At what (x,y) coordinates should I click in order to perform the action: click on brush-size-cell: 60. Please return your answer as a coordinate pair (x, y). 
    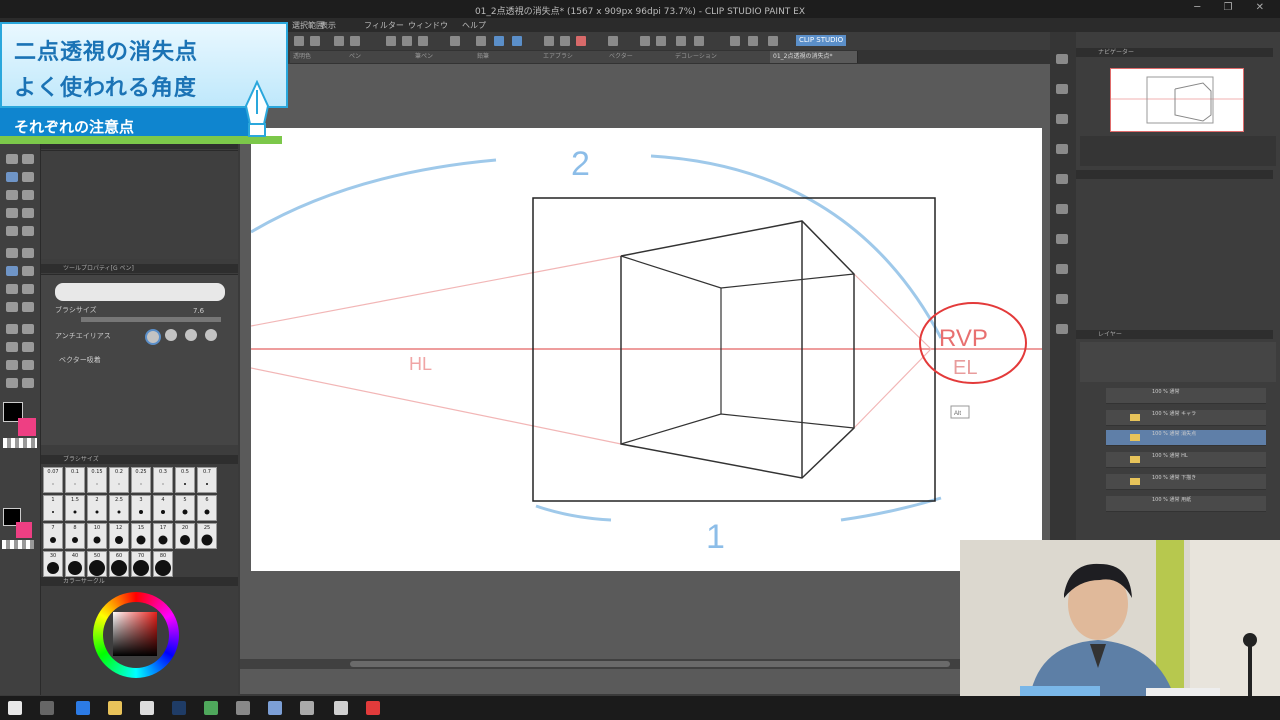
    Looking at the image, I should click on (119, 564).